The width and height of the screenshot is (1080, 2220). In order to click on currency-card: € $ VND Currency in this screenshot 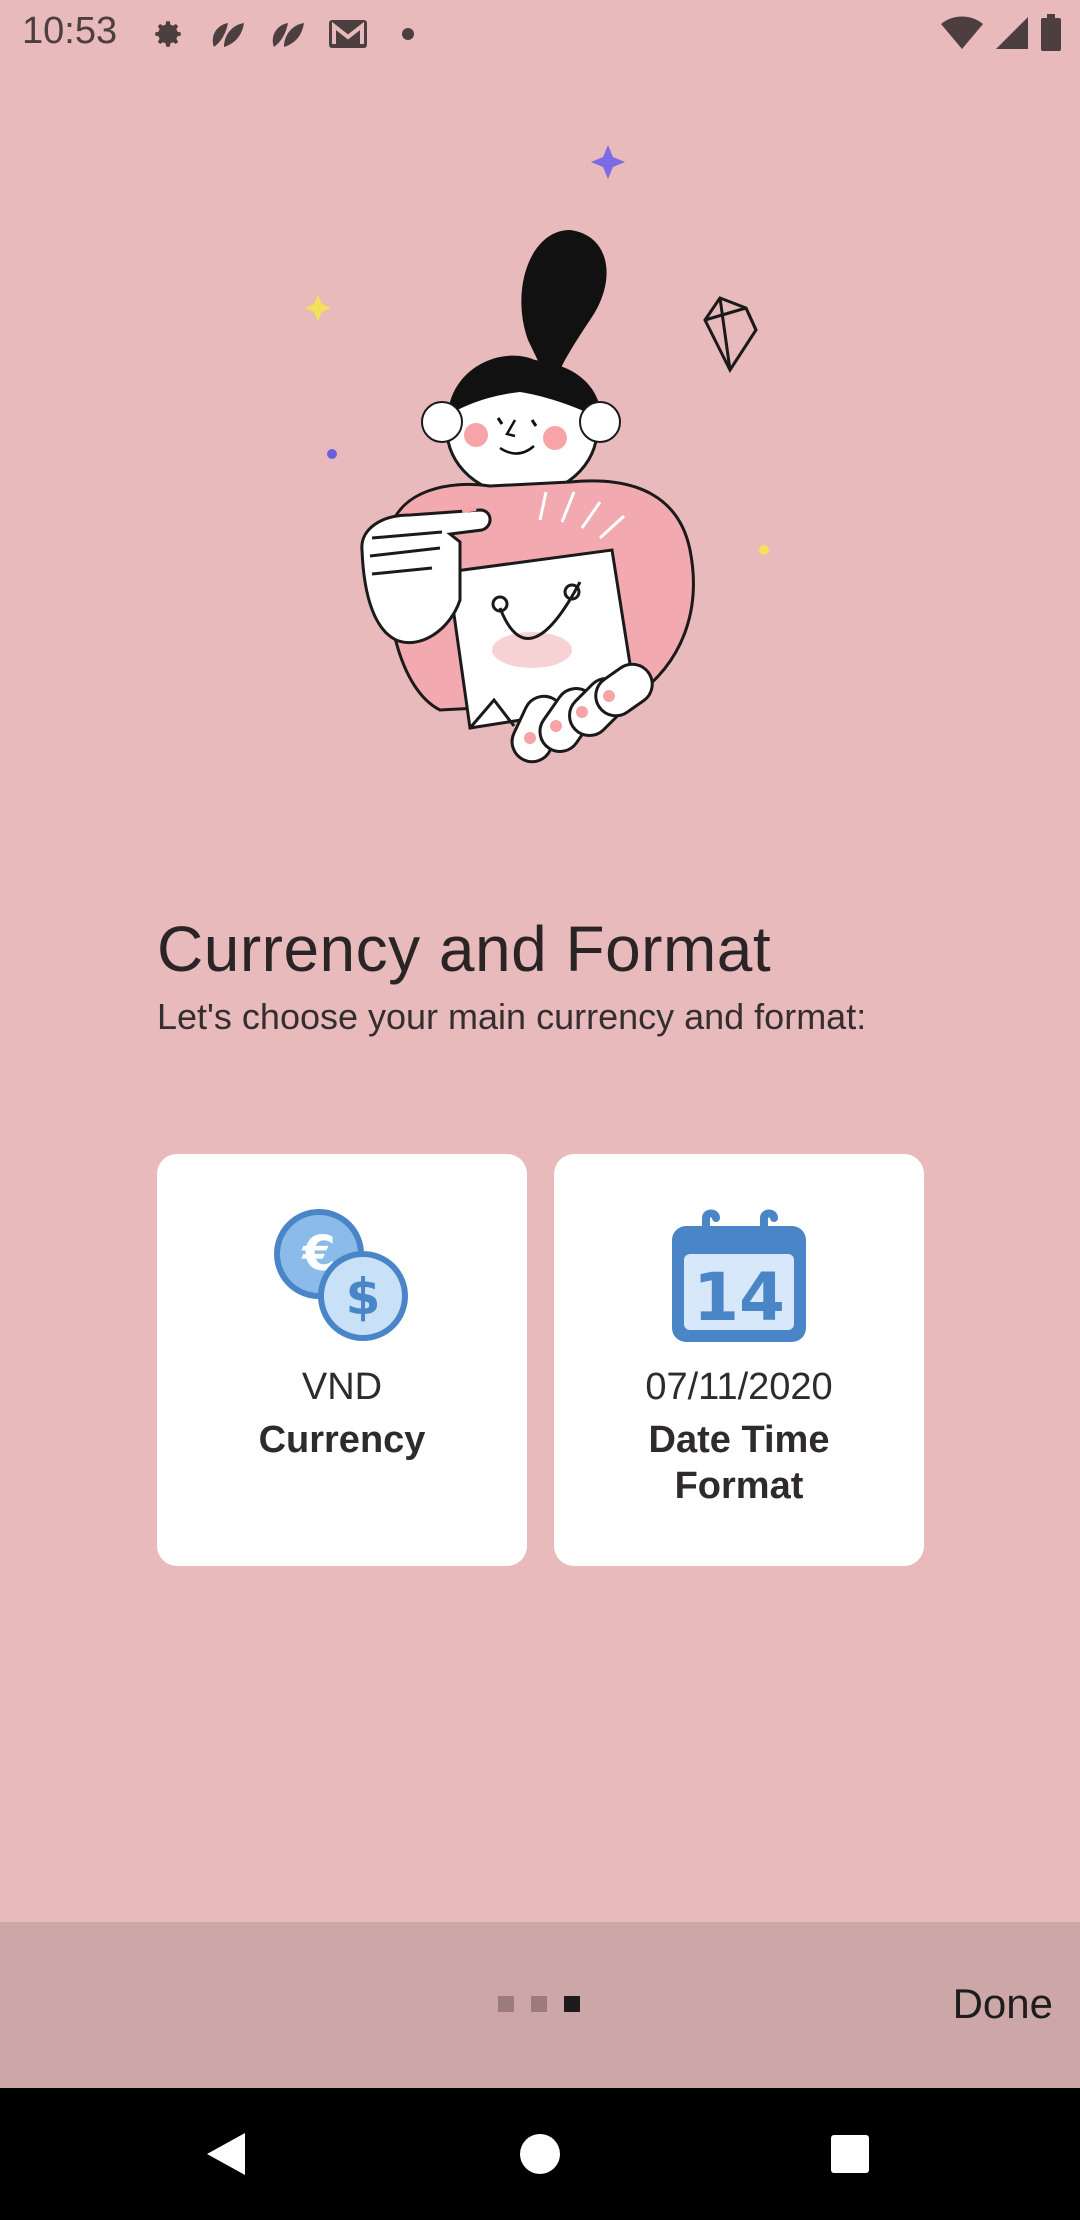, I will do `click(342, 1360)`.